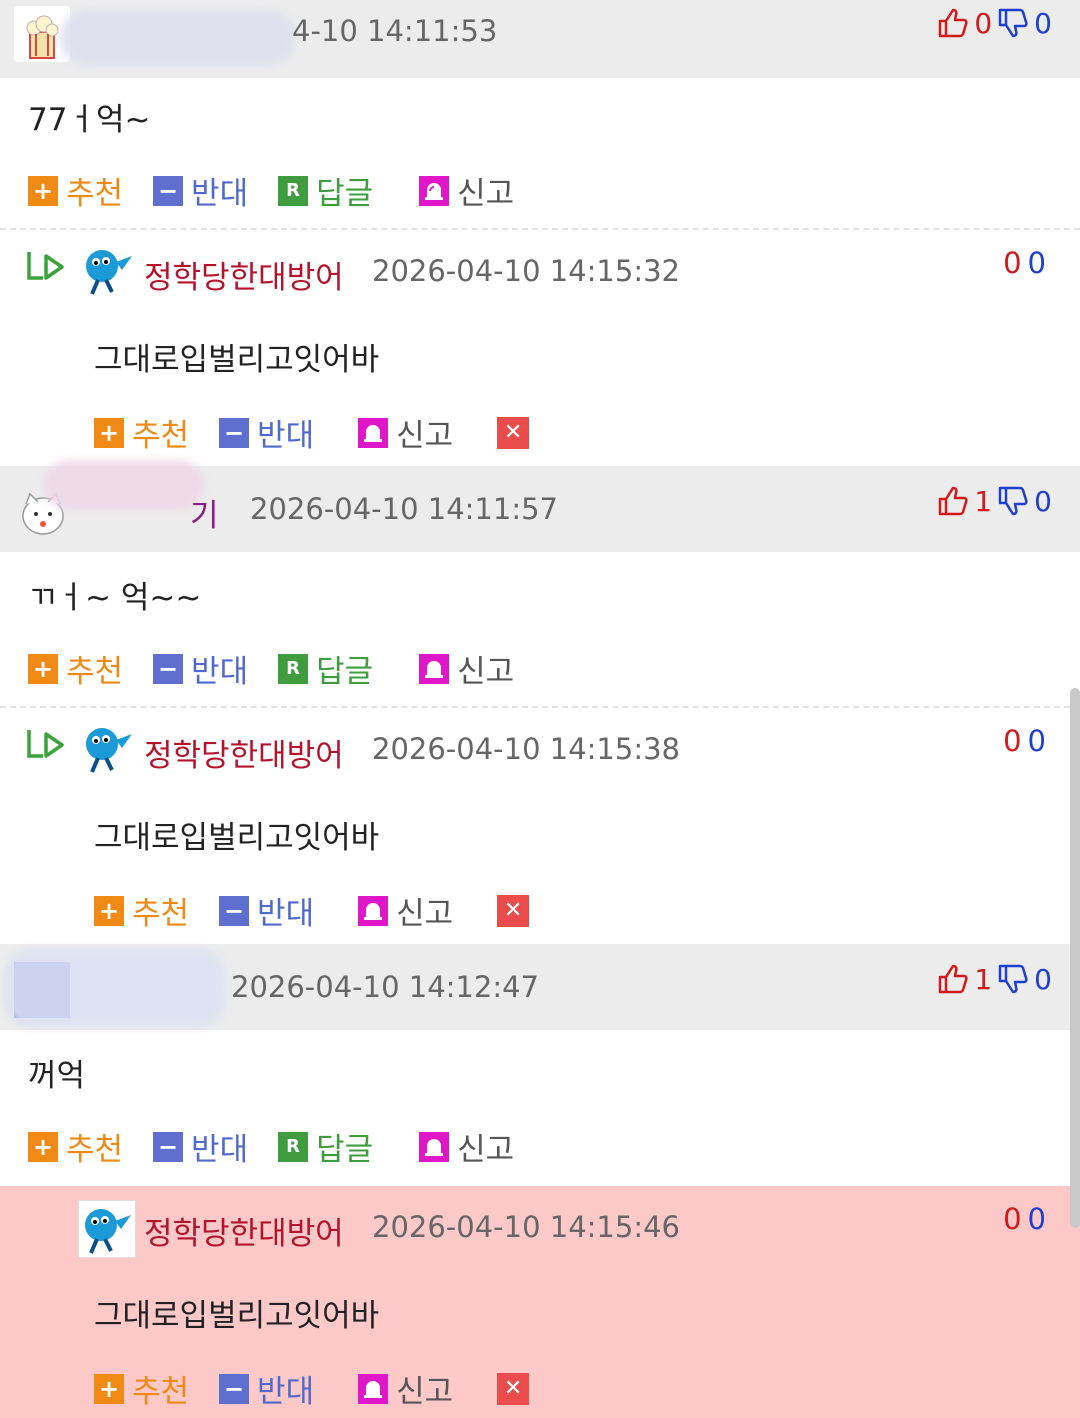 Image resolution: width=1080 pixels, height=1418 pixels. What do you see at coordinates (89, 120) in the screenshot?
I see `comment-text: 77ㅓ억~` at bounding box center [89, 120].